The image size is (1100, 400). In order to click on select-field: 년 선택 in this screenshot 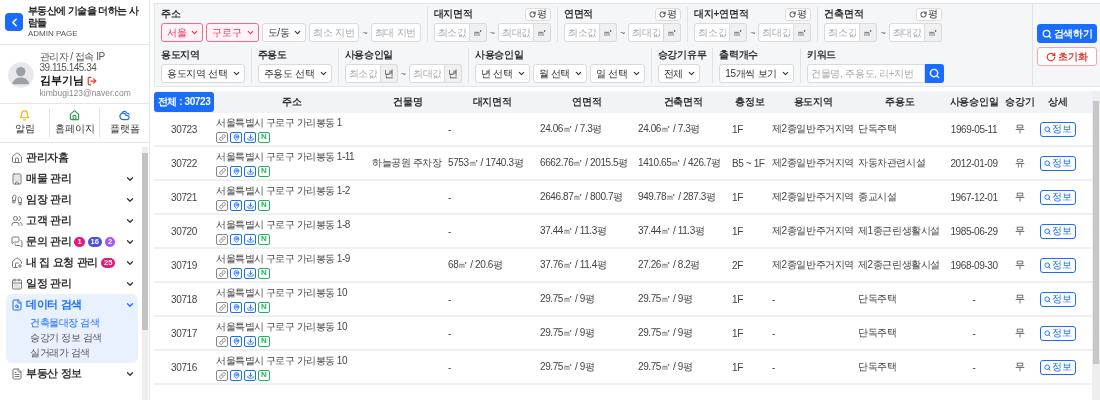, I will do `click(502, 73)`.